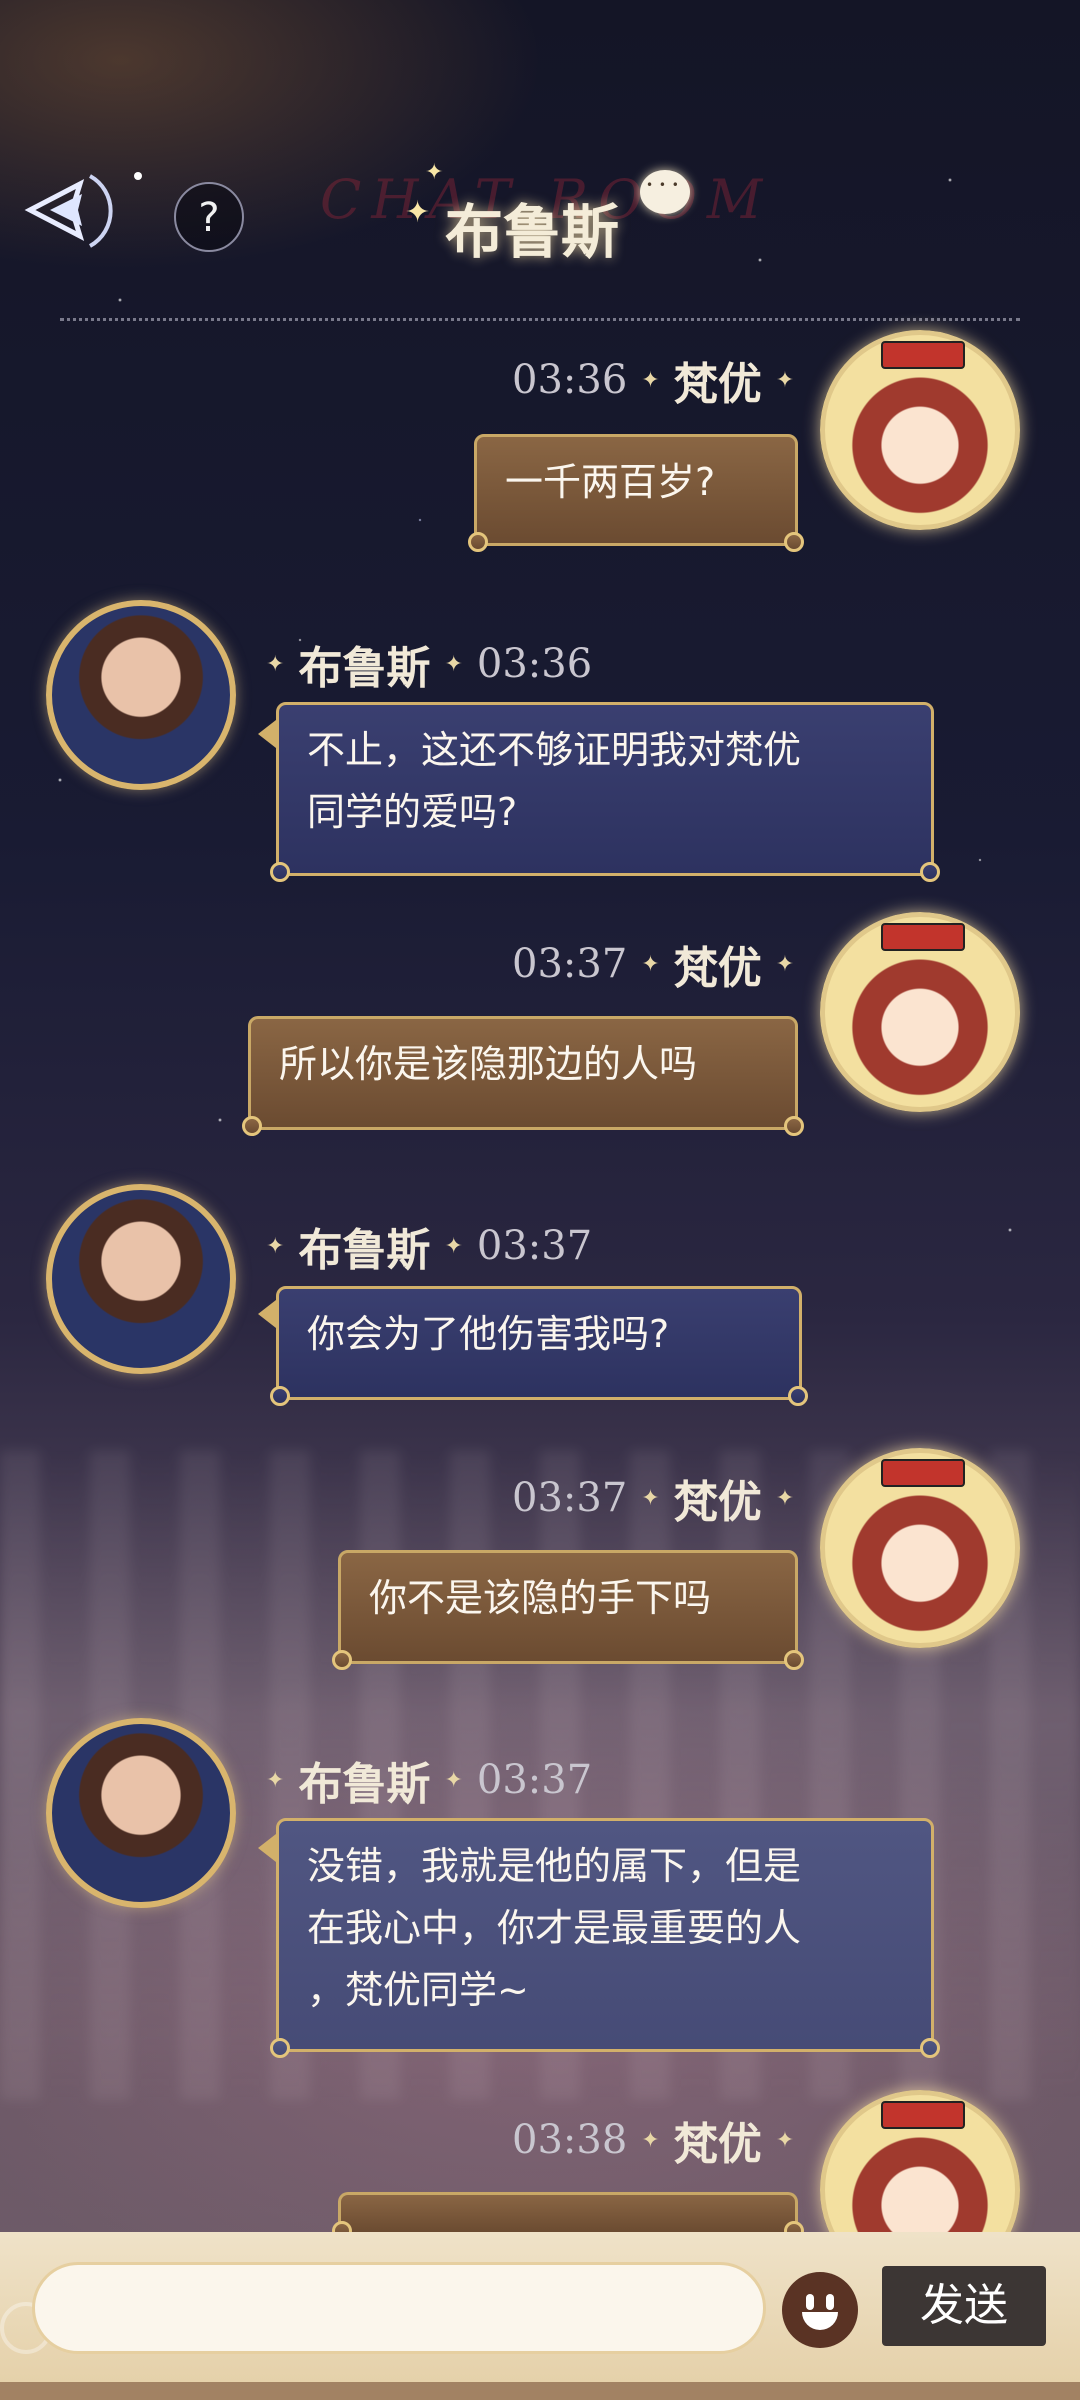 This screenshot has width=1080, height=2400. What do you see at coordinates (209, 217) in the screenshot?
I see `help-button: ?` at bounding box center [209, 217].